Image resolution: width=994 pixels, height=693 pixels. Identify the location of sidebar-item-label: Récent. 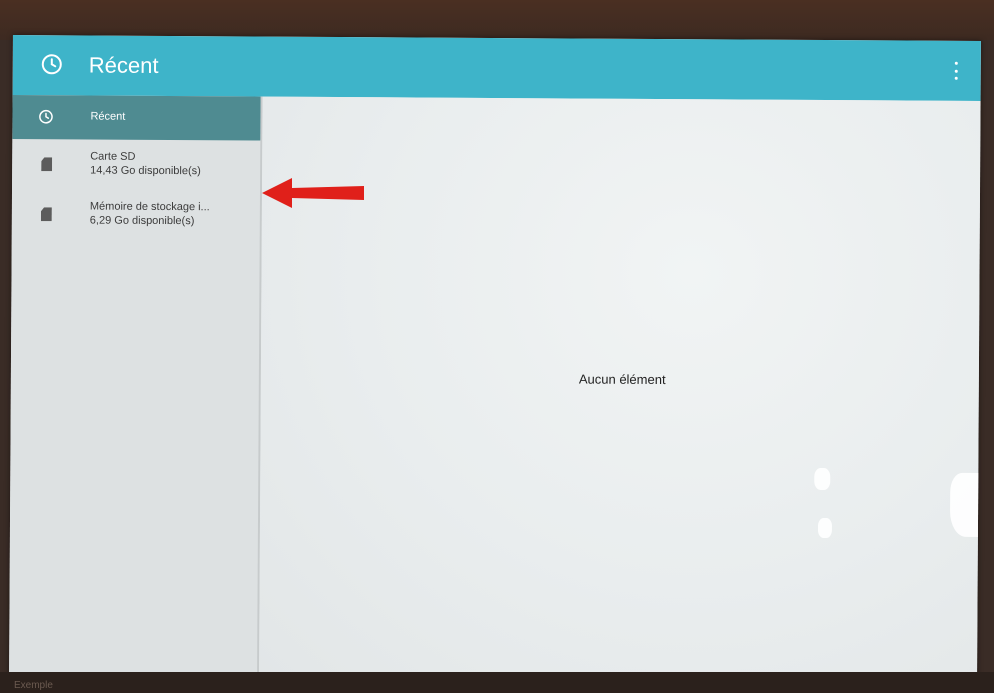
(108, 116).